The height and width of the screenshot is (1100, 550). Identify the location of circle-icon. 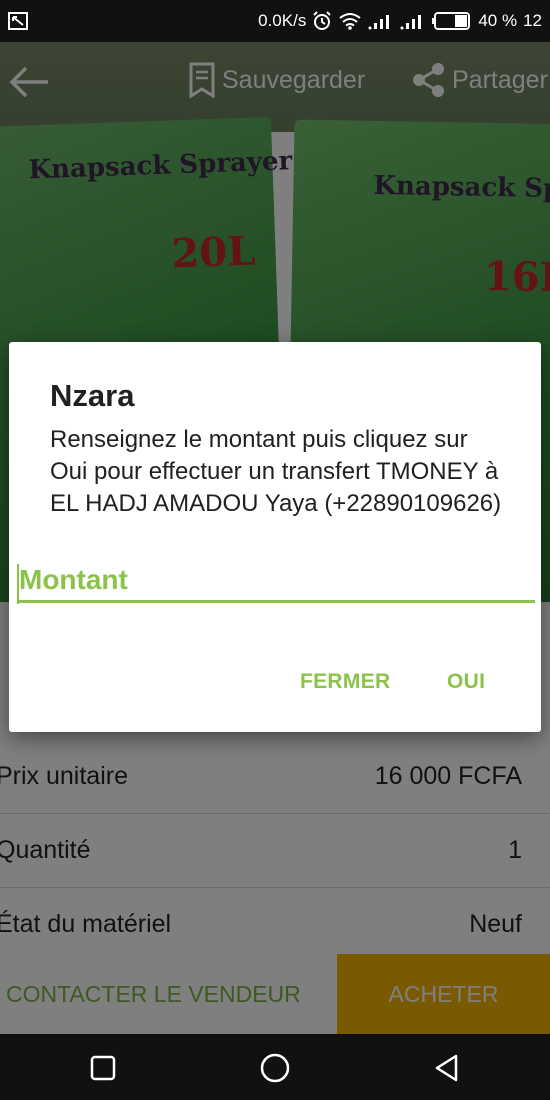
(275, 1068).